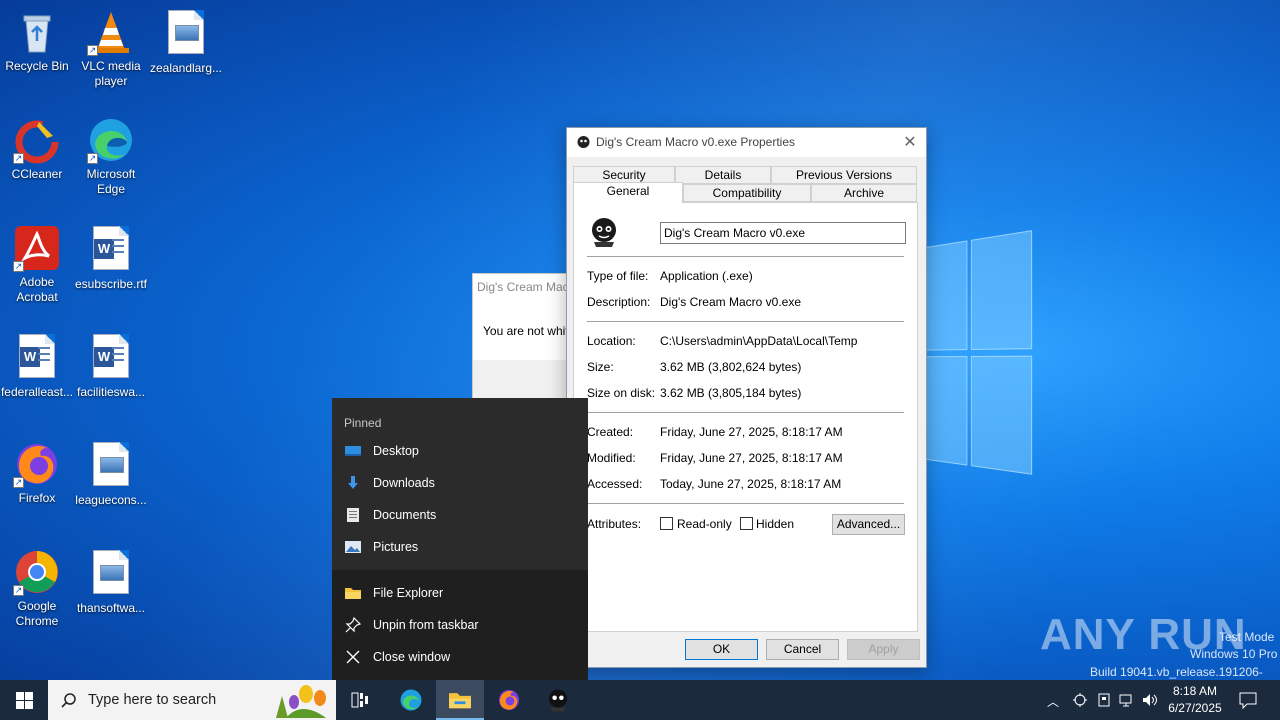  Describe the element at coordinates (509, 700) in the screenshot. I see `taskbar-firefox` at that location.